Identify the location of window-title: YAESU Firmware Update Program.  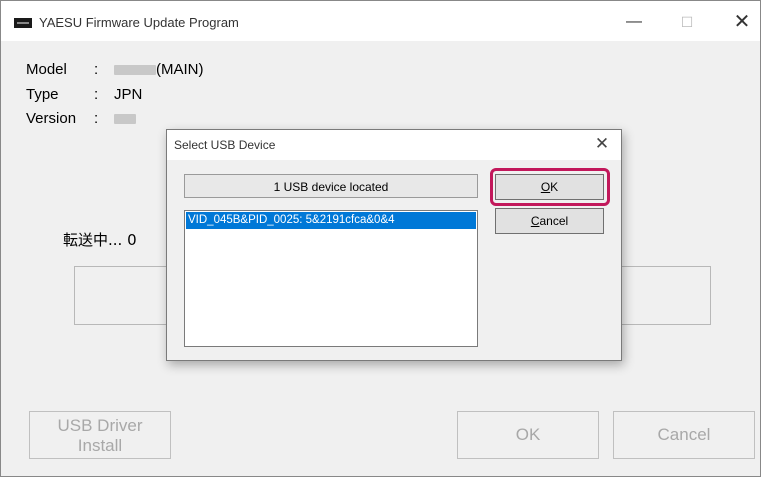
(139, 22).